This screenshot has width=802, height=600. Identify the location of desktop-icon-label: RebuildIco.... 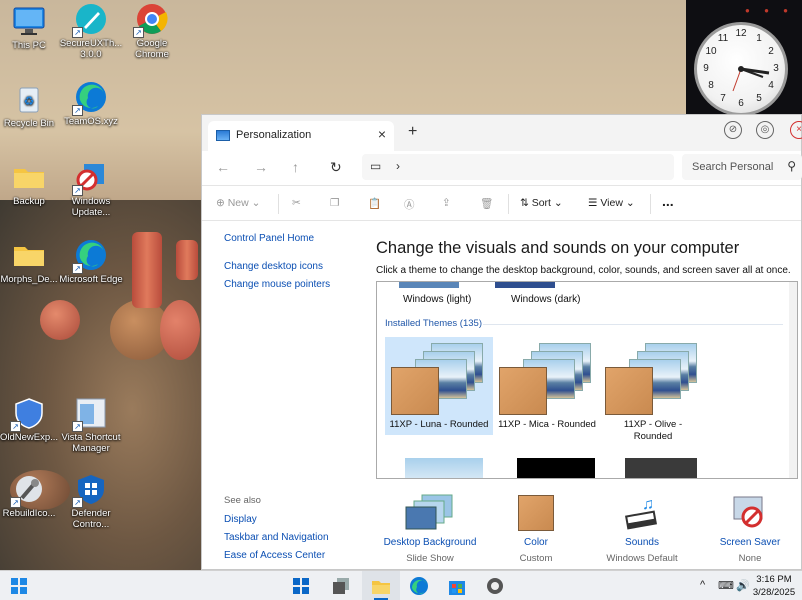
(29, 513).